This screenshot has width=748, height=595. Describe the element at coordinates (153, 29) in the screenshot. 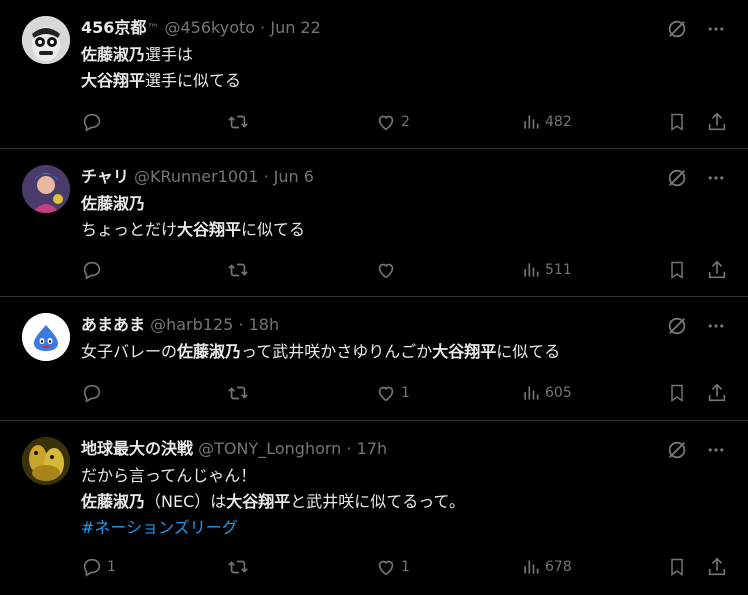

I see `name-badge: ™` at that location.